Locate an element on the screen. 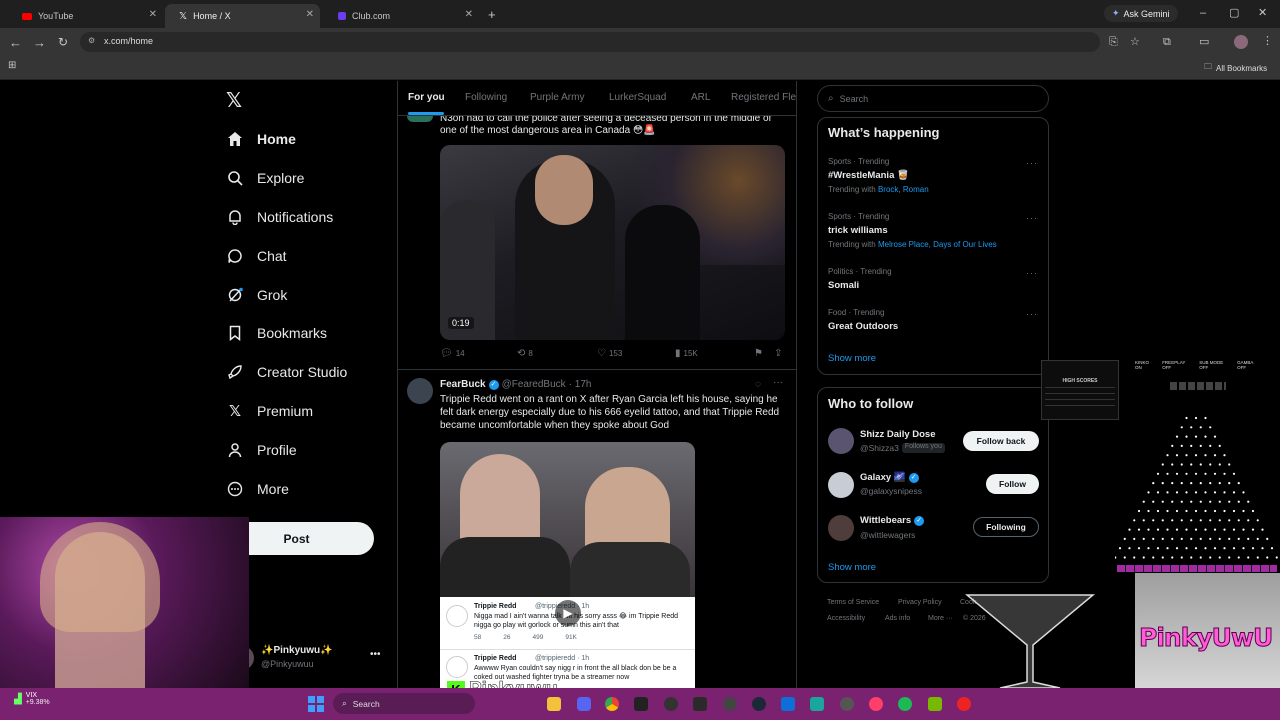 The height and width of the screenshot is (720, 1280). tweet2-author: FearBuck is located at coordinates (463, 384).